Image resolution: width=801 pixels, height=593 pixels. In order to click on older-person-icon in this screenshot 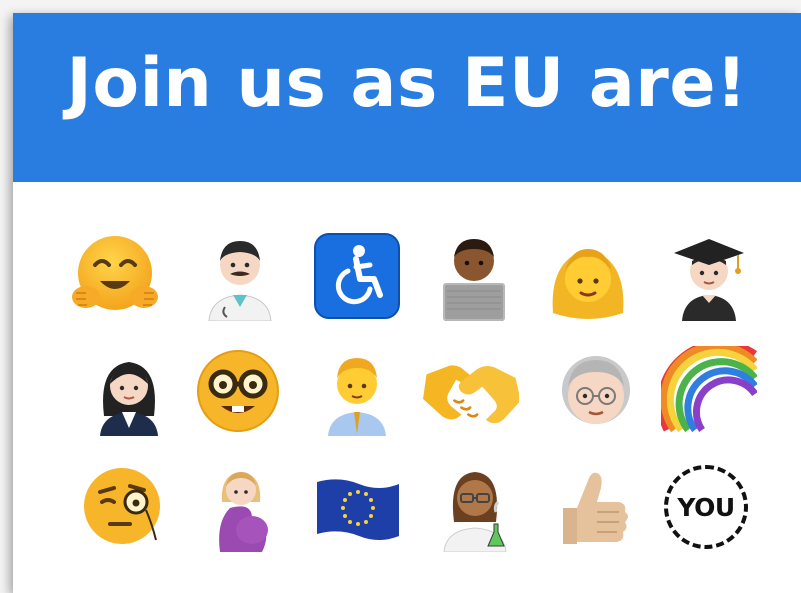, I will do `click(596, 391)`.